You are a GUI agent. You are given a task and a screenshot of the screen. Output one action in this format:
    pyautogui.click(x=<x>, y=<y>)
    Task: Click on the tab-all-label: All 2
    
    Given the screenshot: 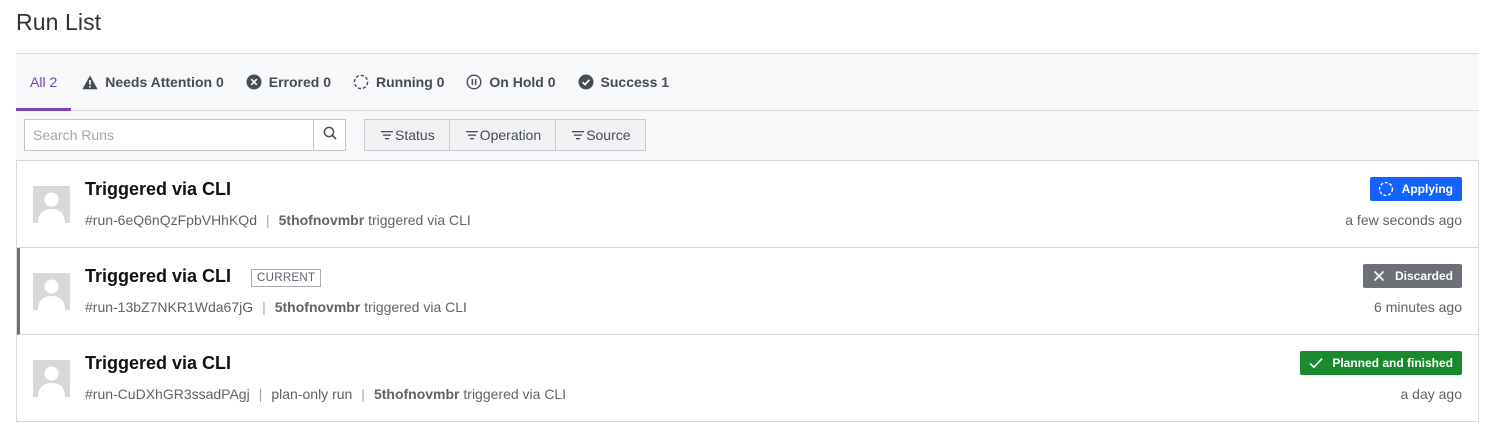 What is the action you would take?
    pyautogui.click(x=44, y=82)
    